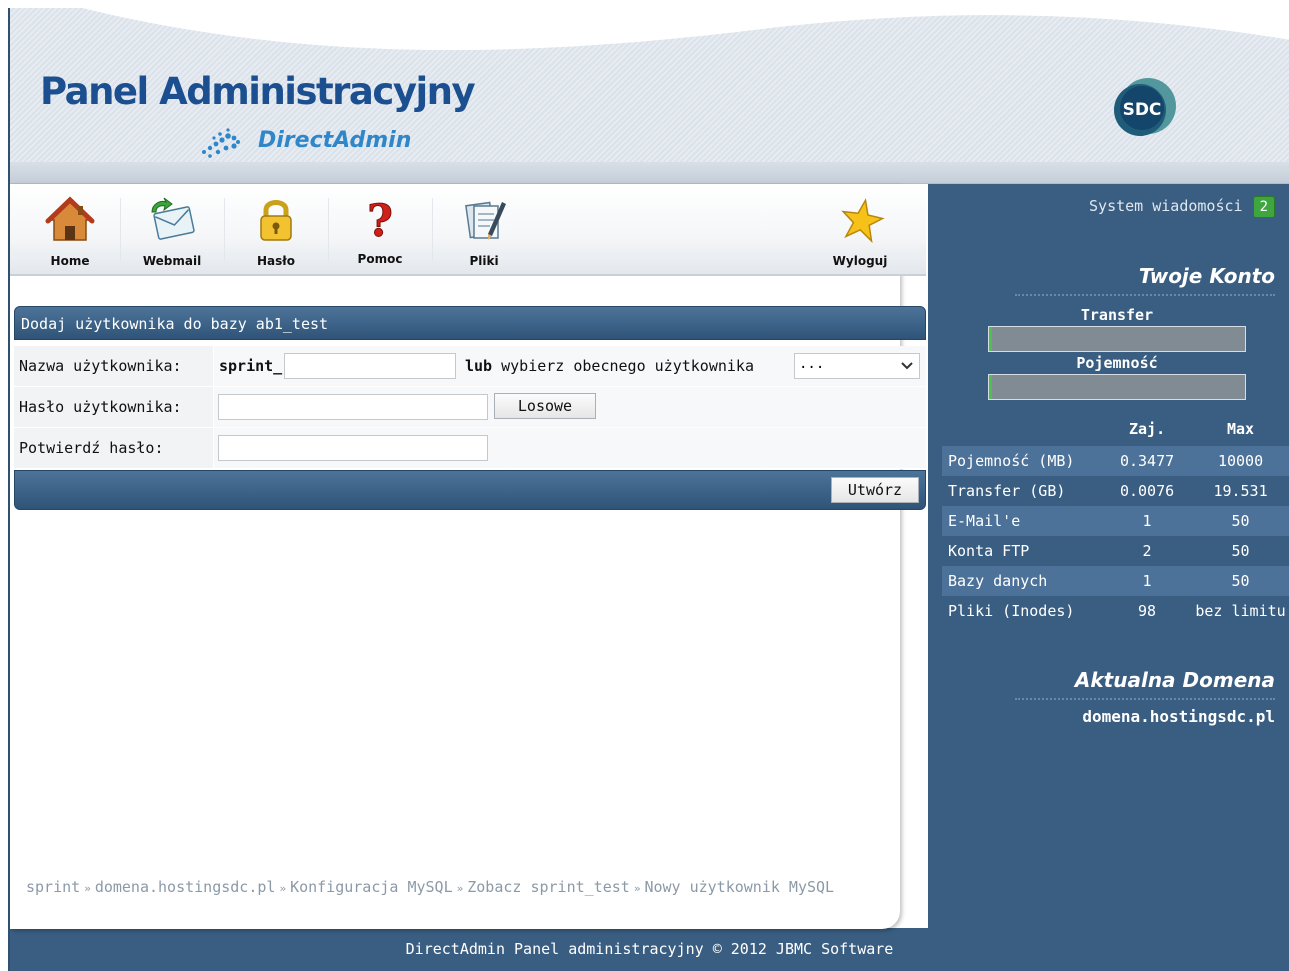 The image size is (1289, 971). What do you see at coordinates (251, 366) in the screenshot?
I see `username-prefix: sprint_` at bounding box center [251, 366].